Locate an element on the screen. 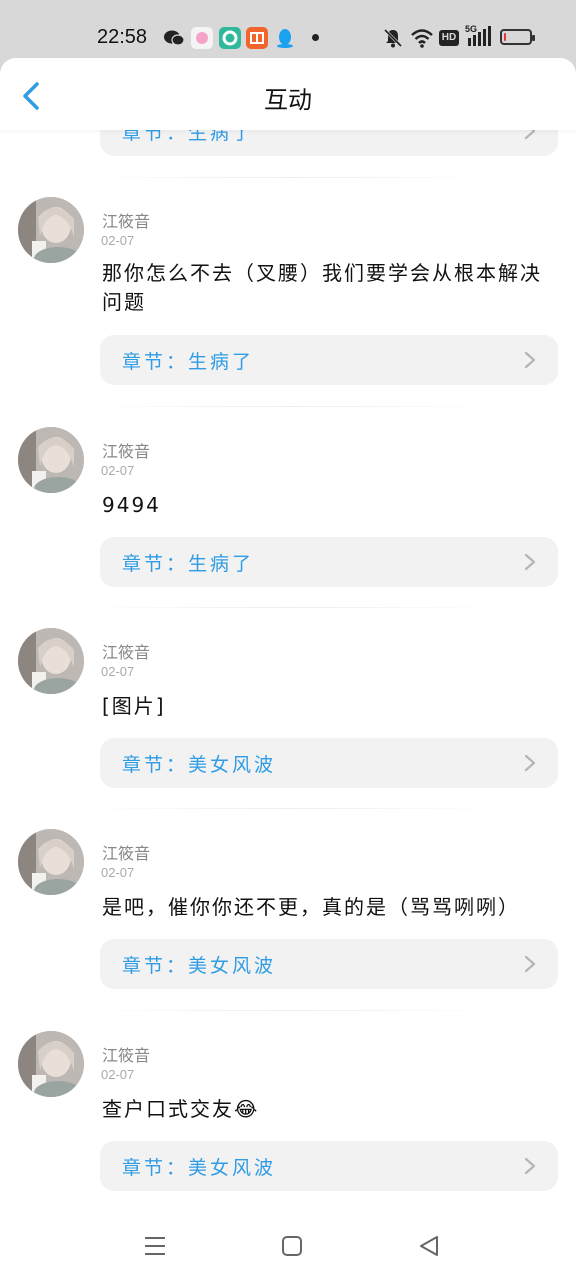  comment-text: 那你怎么不去（叉腰）我们要学会从根本解决问题 is located at coordinates (322, 287).